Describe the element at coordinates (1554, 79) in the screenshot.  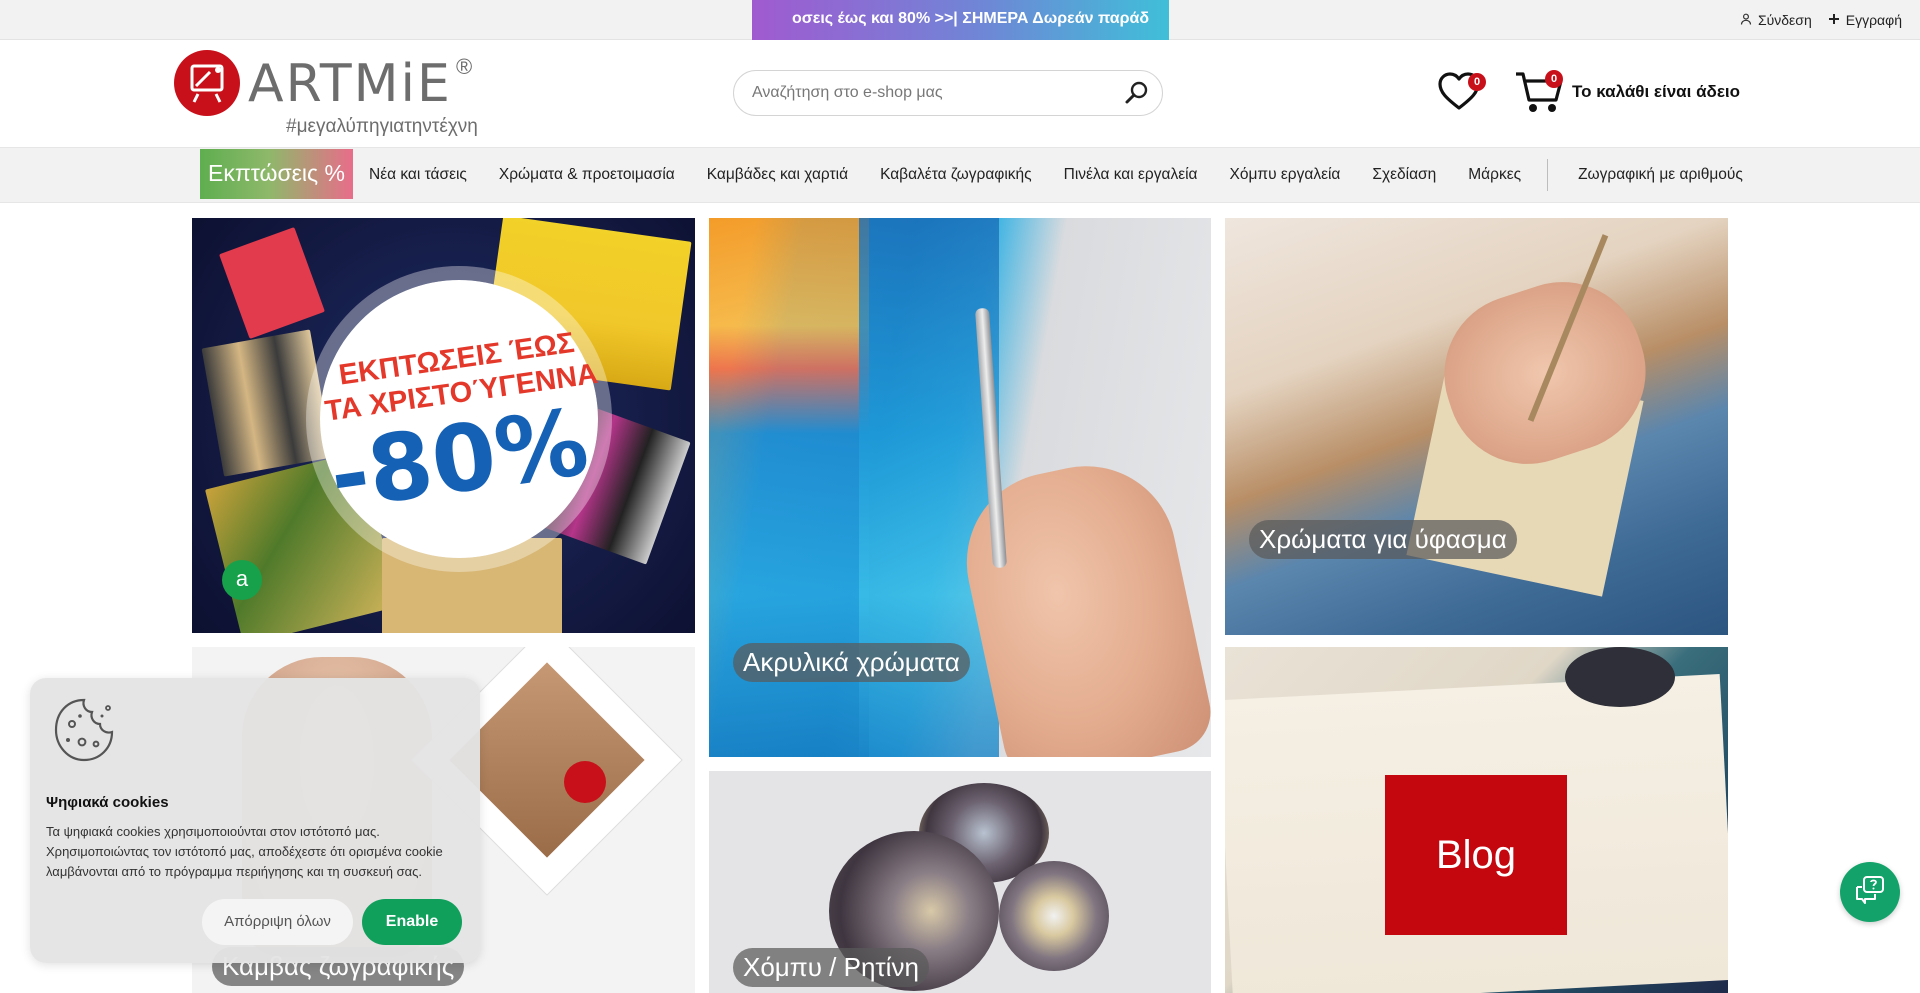
I see `cart-count-badge: 0` at that location.